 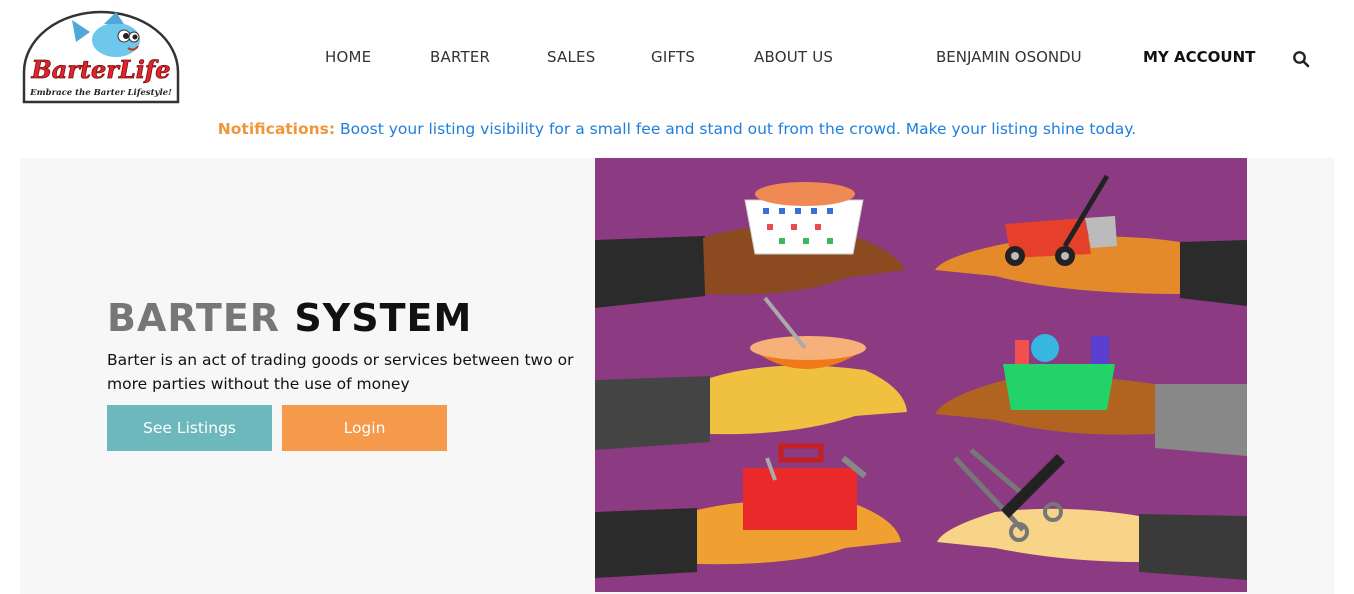 What do you see at coordinates (189, 428) in the screenshot?
I see `see-listings-button: See Listings` at bounding box center [189, 428].